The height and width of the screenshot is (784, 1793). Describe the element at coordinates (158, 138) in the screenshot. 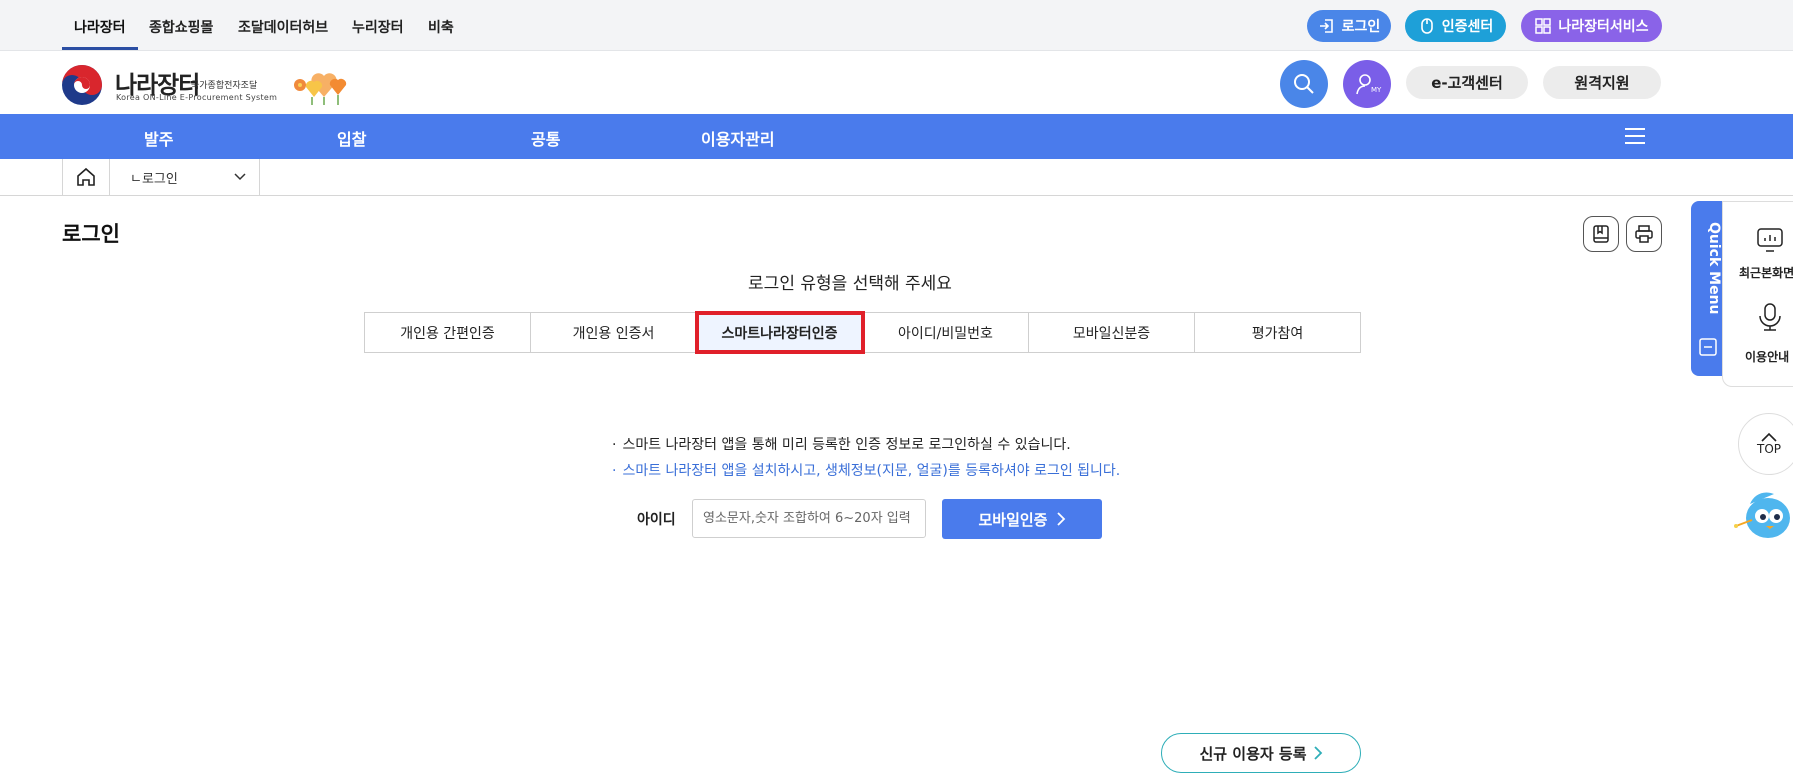

I see `nav-item-order: 발주` at that location.